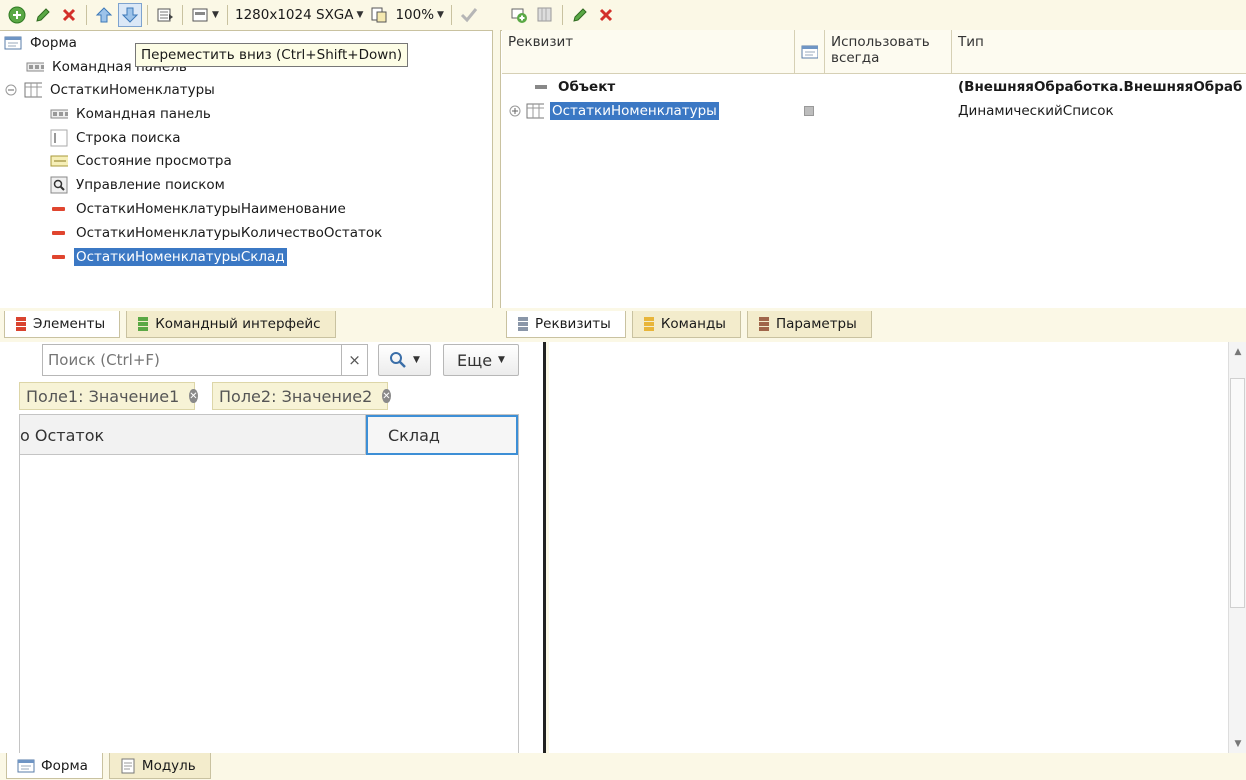 This screenshot has width=1246, height=780. I want to click on use-always-checkbox, so click(809, 111).